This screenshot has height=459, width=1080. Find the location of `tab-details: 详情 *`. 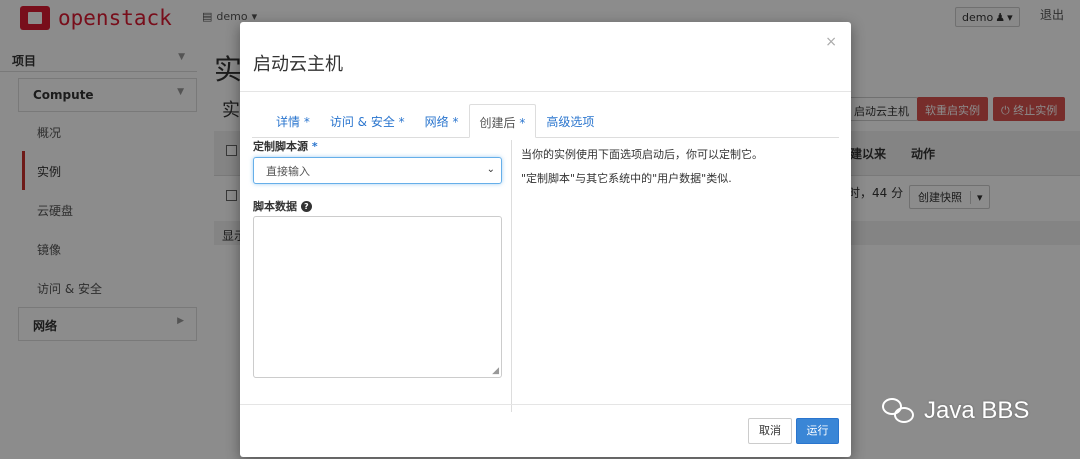

tab-details: 详情 * is located at coordinates (293, 120).